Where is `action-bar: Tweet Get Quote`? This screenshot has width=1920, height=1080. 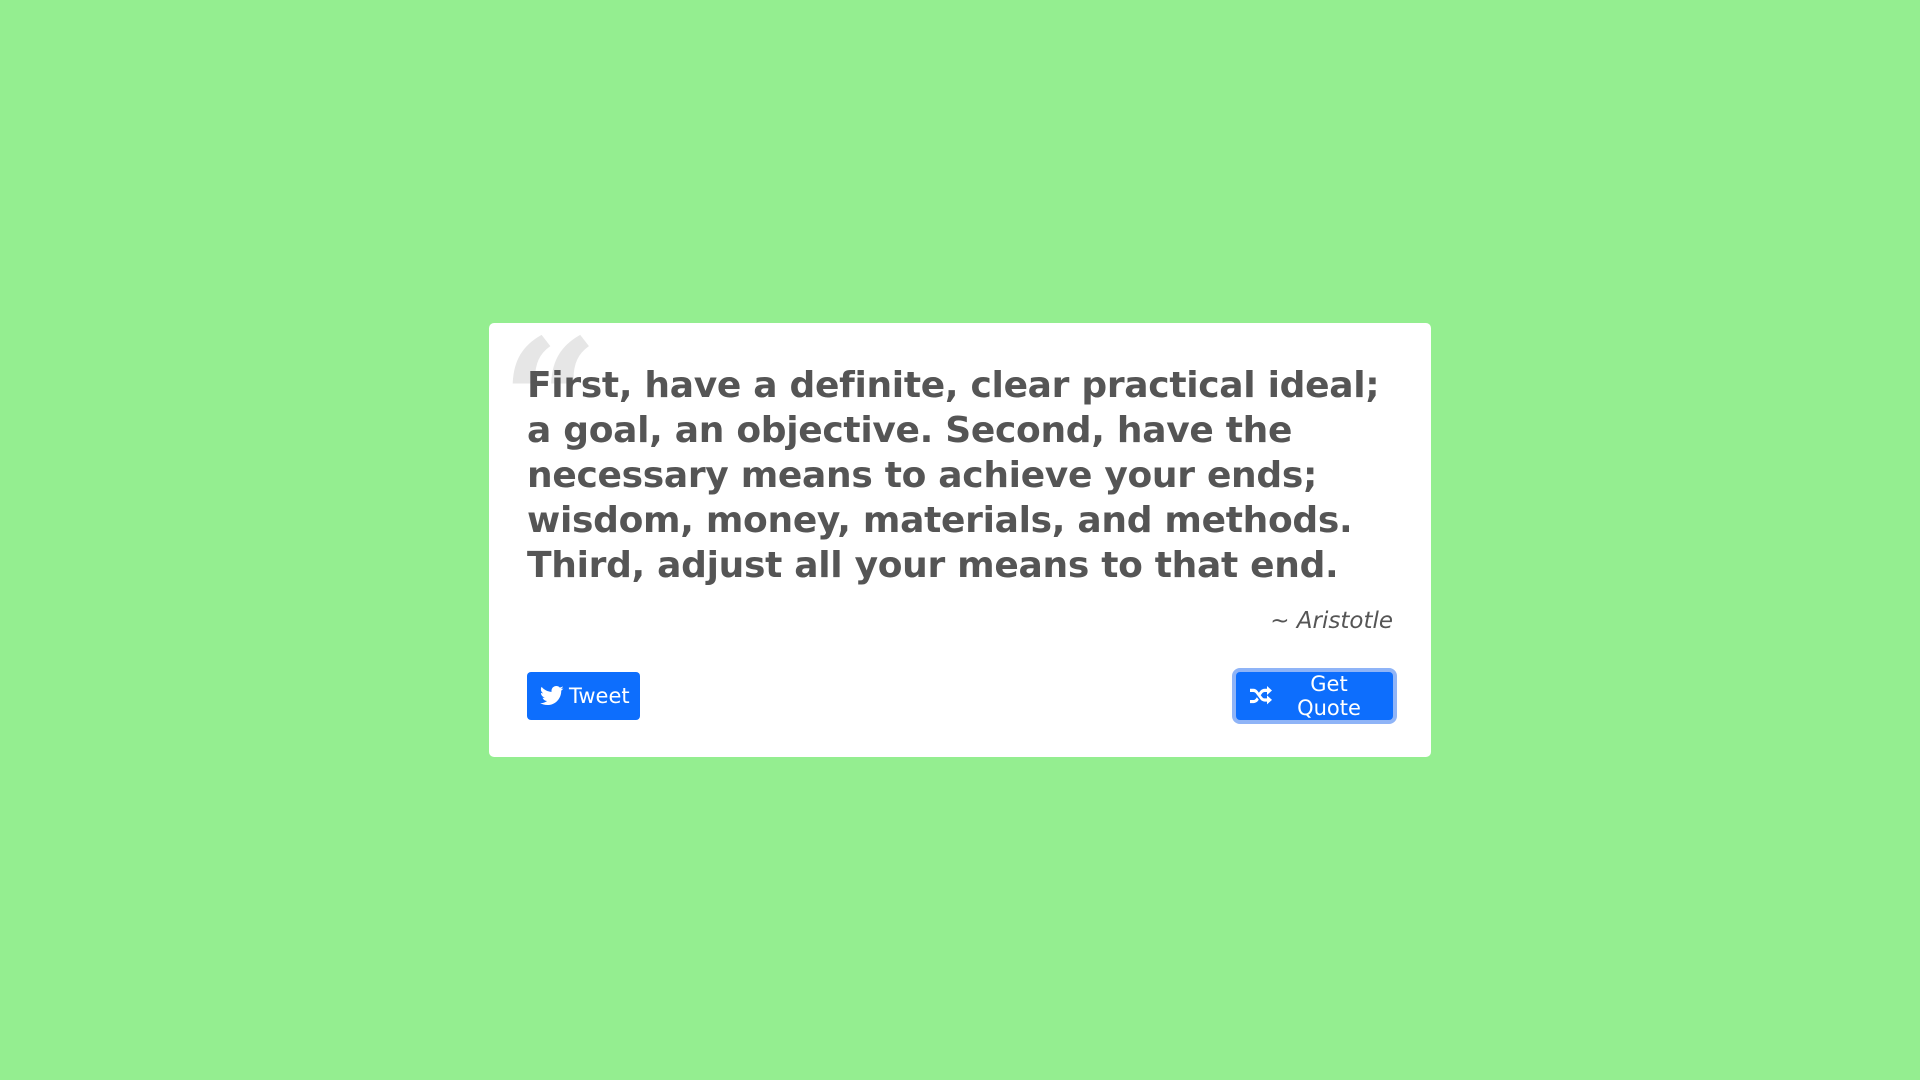 action-bar: Tweet Get Quote is located at coordinates (960, 696).